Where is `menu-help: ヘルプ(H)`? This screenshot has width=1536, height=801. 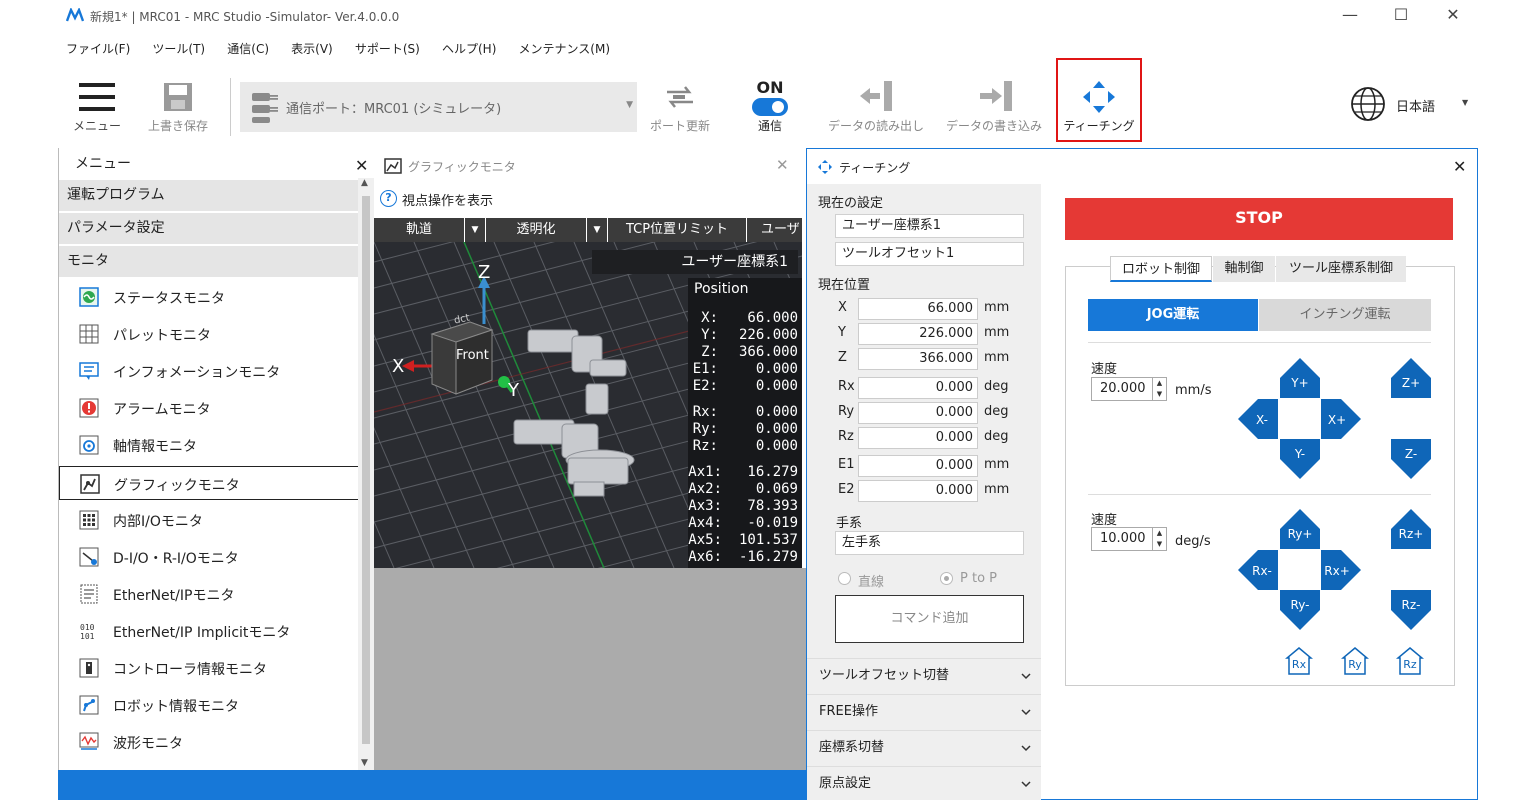 menu-help: ヘルプ(H) is located at coordinates (469, 48).